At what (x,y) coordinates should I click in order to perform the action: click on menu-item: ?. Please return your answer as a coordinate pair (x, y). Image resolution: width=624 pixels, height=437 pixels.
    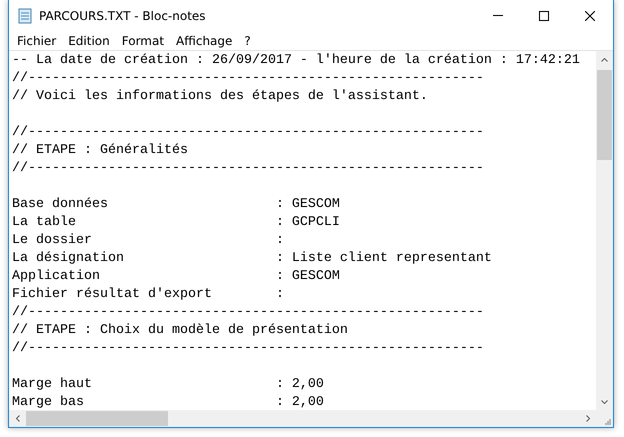
    Looking at the image, I should click on (247, 41).